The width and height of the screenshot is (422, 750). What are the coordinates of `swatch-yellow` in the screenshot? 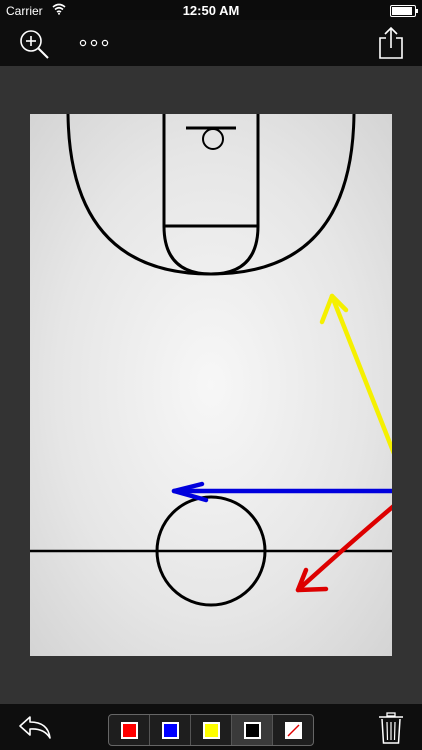 It's located at (211, 730).